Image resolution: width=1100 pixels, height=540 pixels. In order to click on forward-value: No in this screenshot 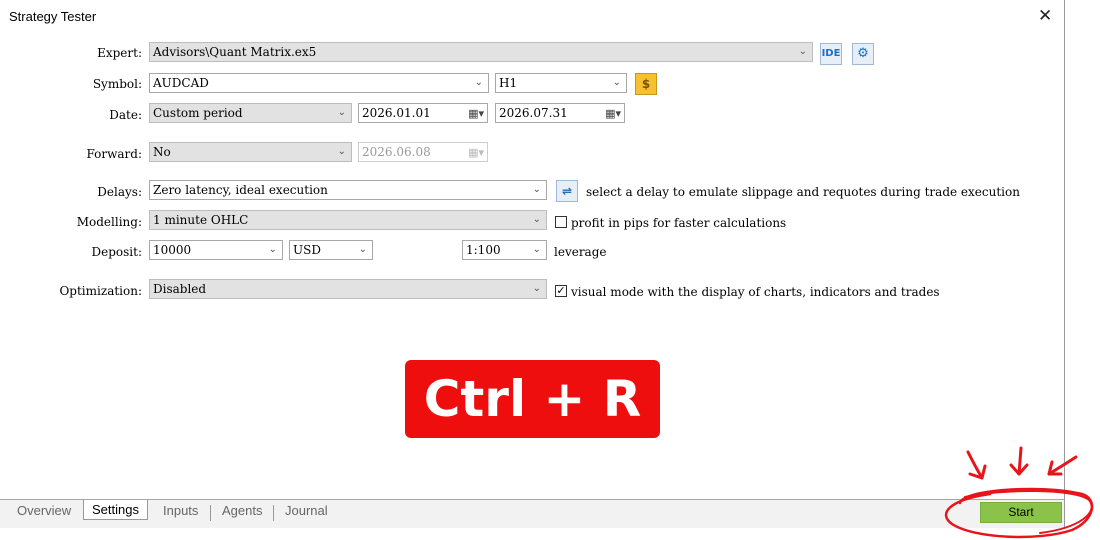, I will do `click(162, 152)`.